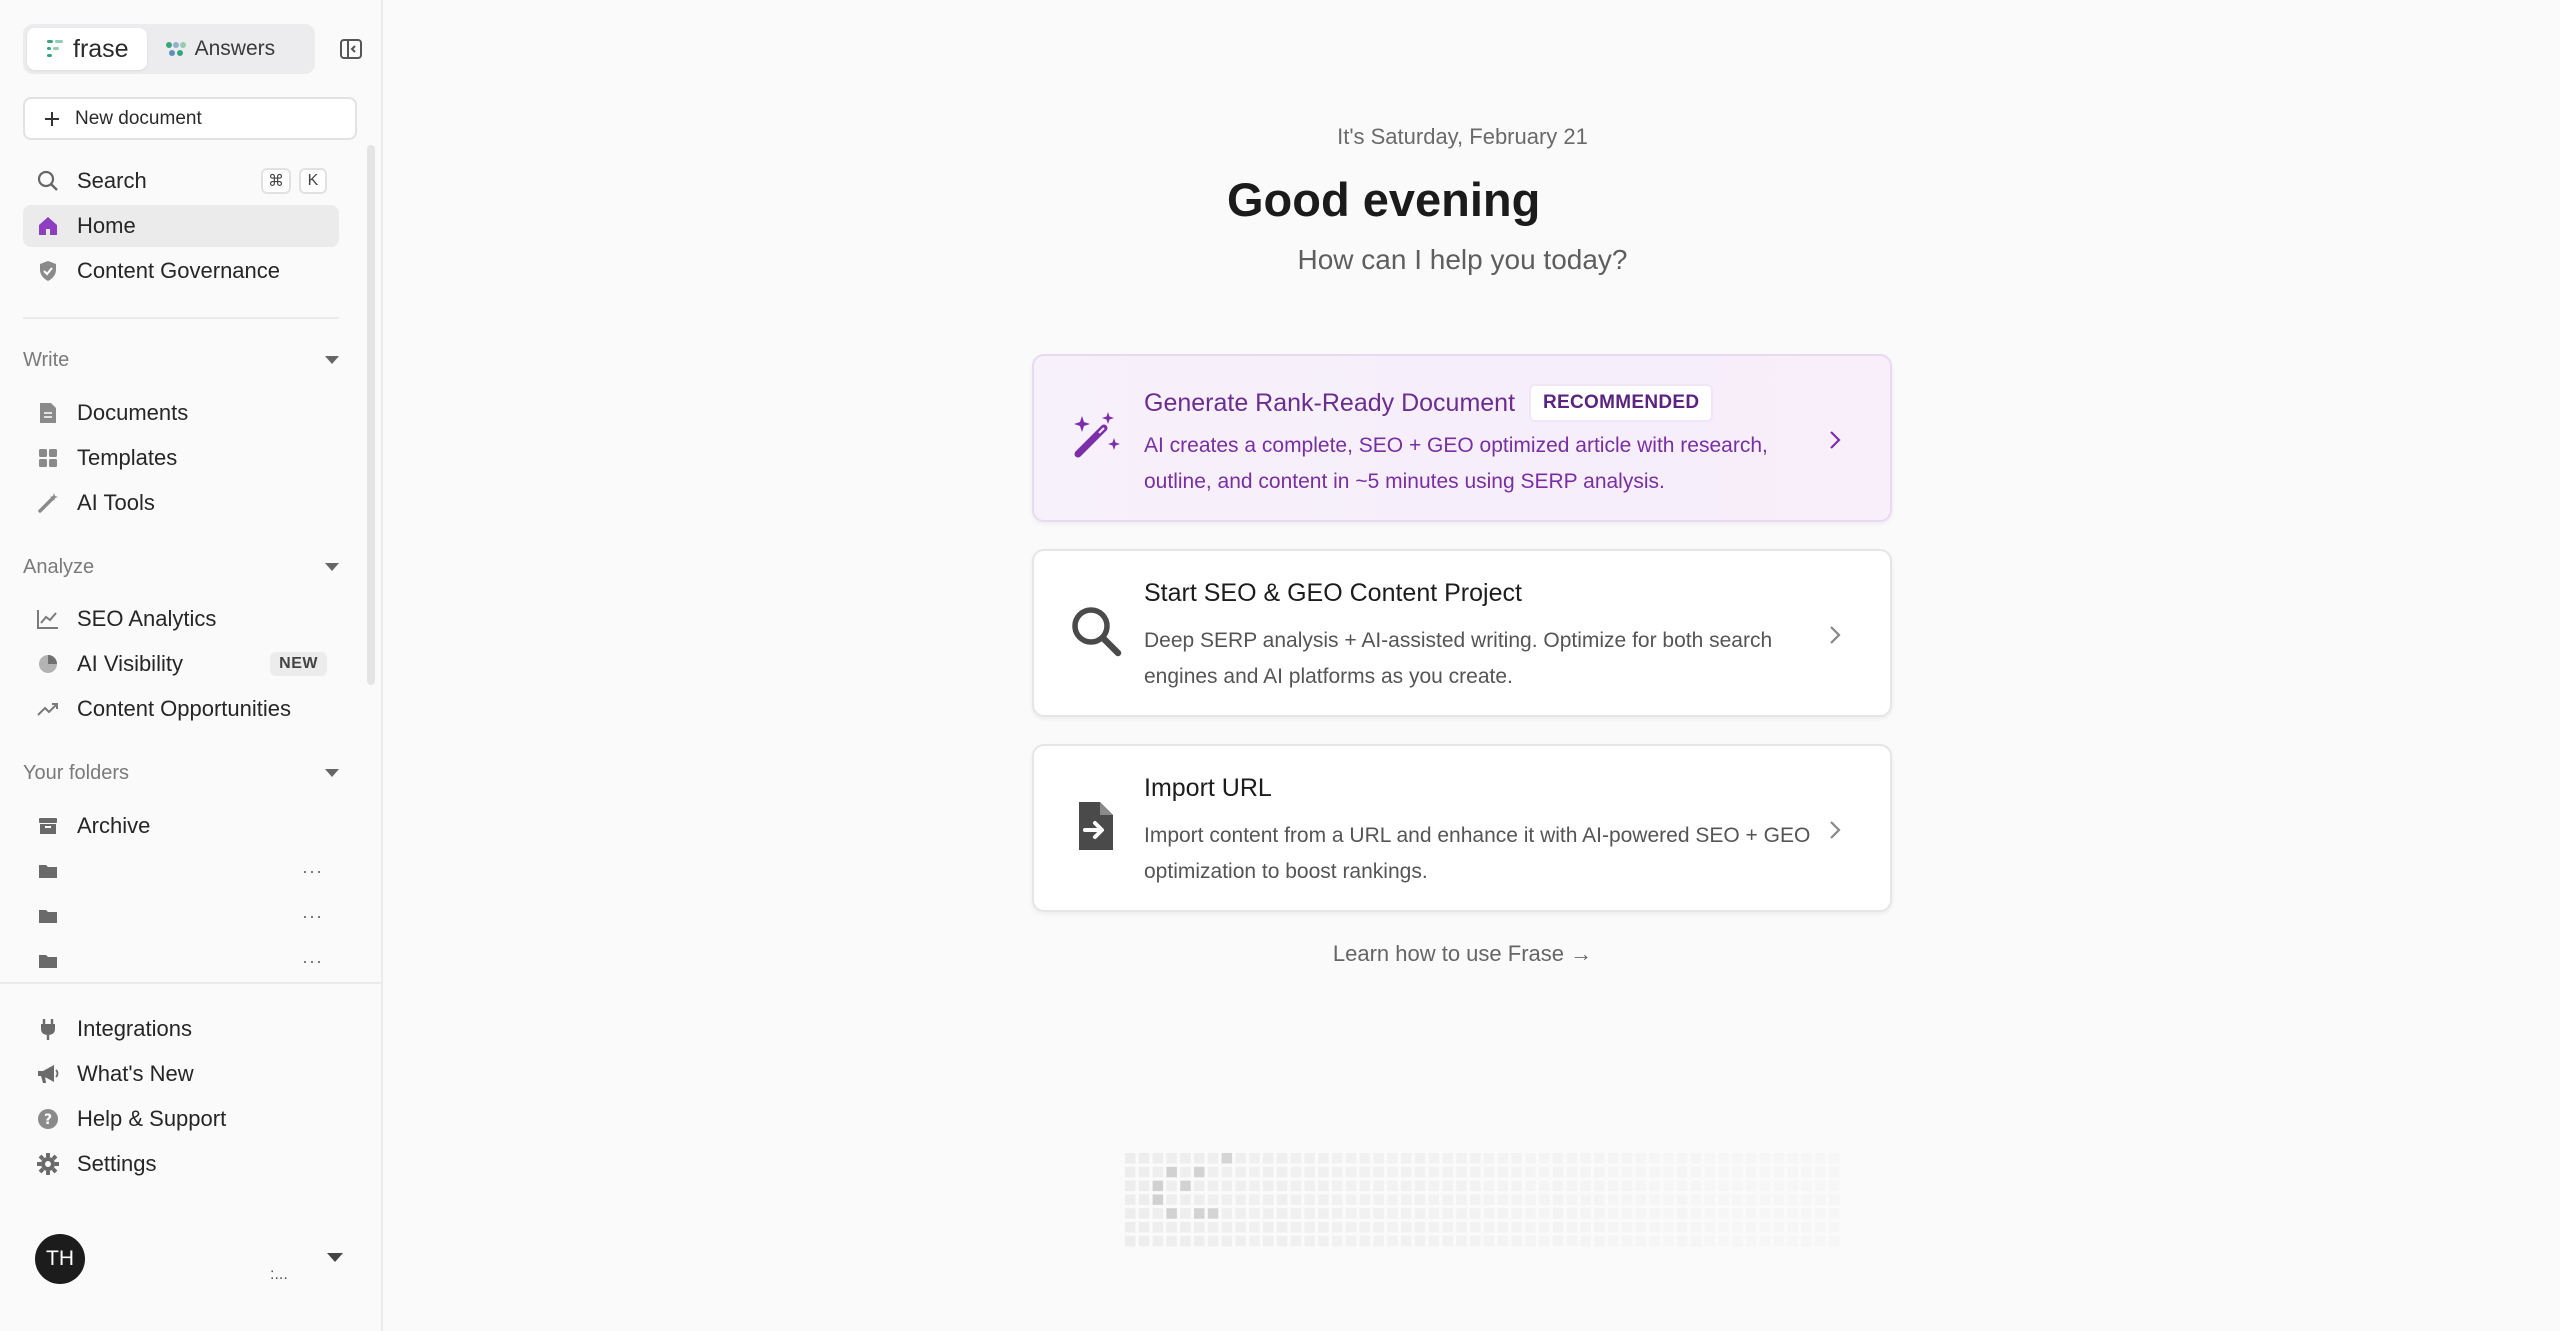 The width and height of the screenshot is (2560, 1331). I want to click on section-folders-header: Your folders, so click(182, 773).